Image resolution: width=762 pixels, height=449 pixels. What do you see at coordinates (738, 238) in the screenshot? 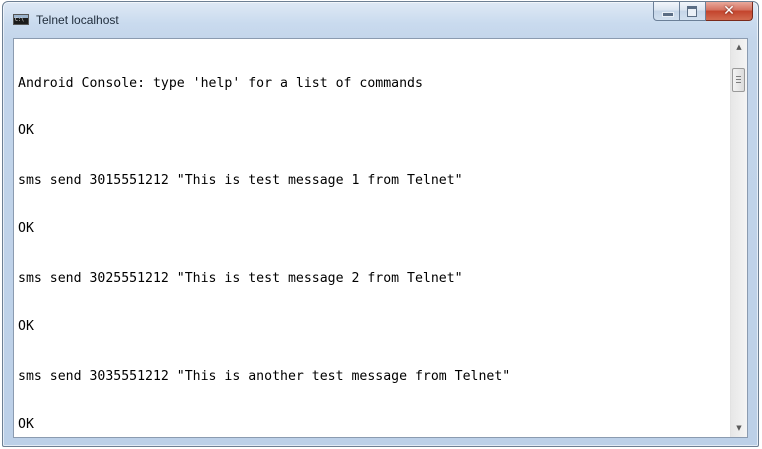
I see `vertical-scrollbar: ▲ ▼` at bounding box center [738, 238].